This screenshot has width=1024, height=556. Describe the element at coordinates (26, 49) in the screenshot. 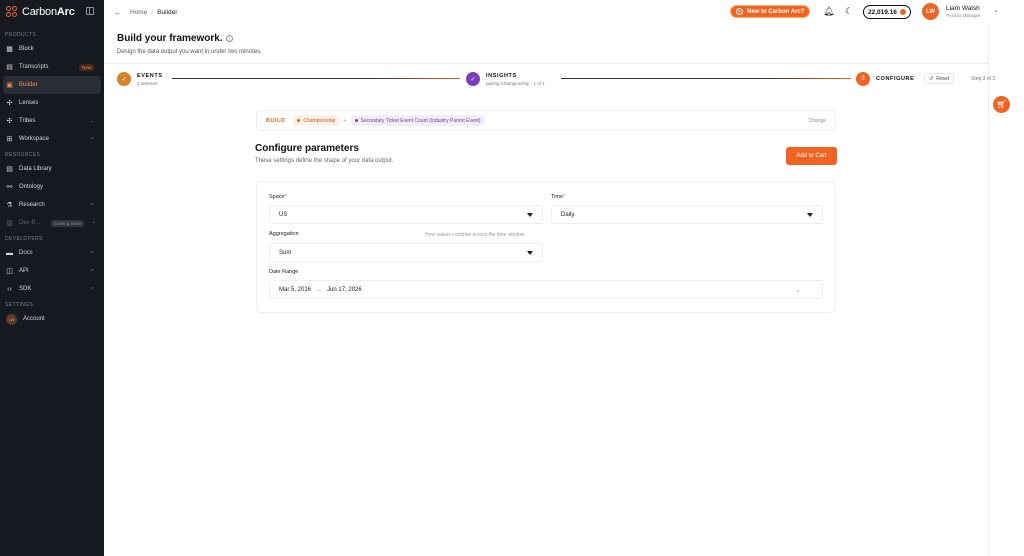

I see `sidebar-item-label: Block` at that location.